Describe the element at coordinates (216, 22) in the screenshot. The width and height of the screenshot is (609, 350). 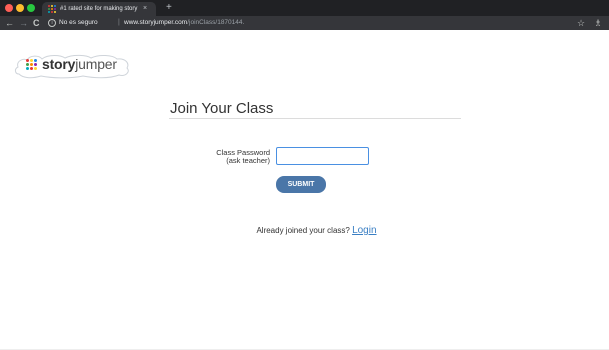
I see `url-path: /joinClass/1870144.` at that location.